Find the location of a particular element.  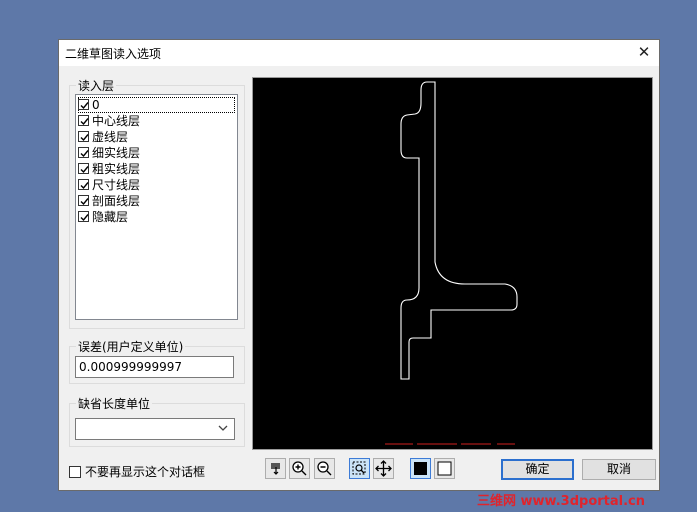

pick-icon is located at coordinates (275, 468).